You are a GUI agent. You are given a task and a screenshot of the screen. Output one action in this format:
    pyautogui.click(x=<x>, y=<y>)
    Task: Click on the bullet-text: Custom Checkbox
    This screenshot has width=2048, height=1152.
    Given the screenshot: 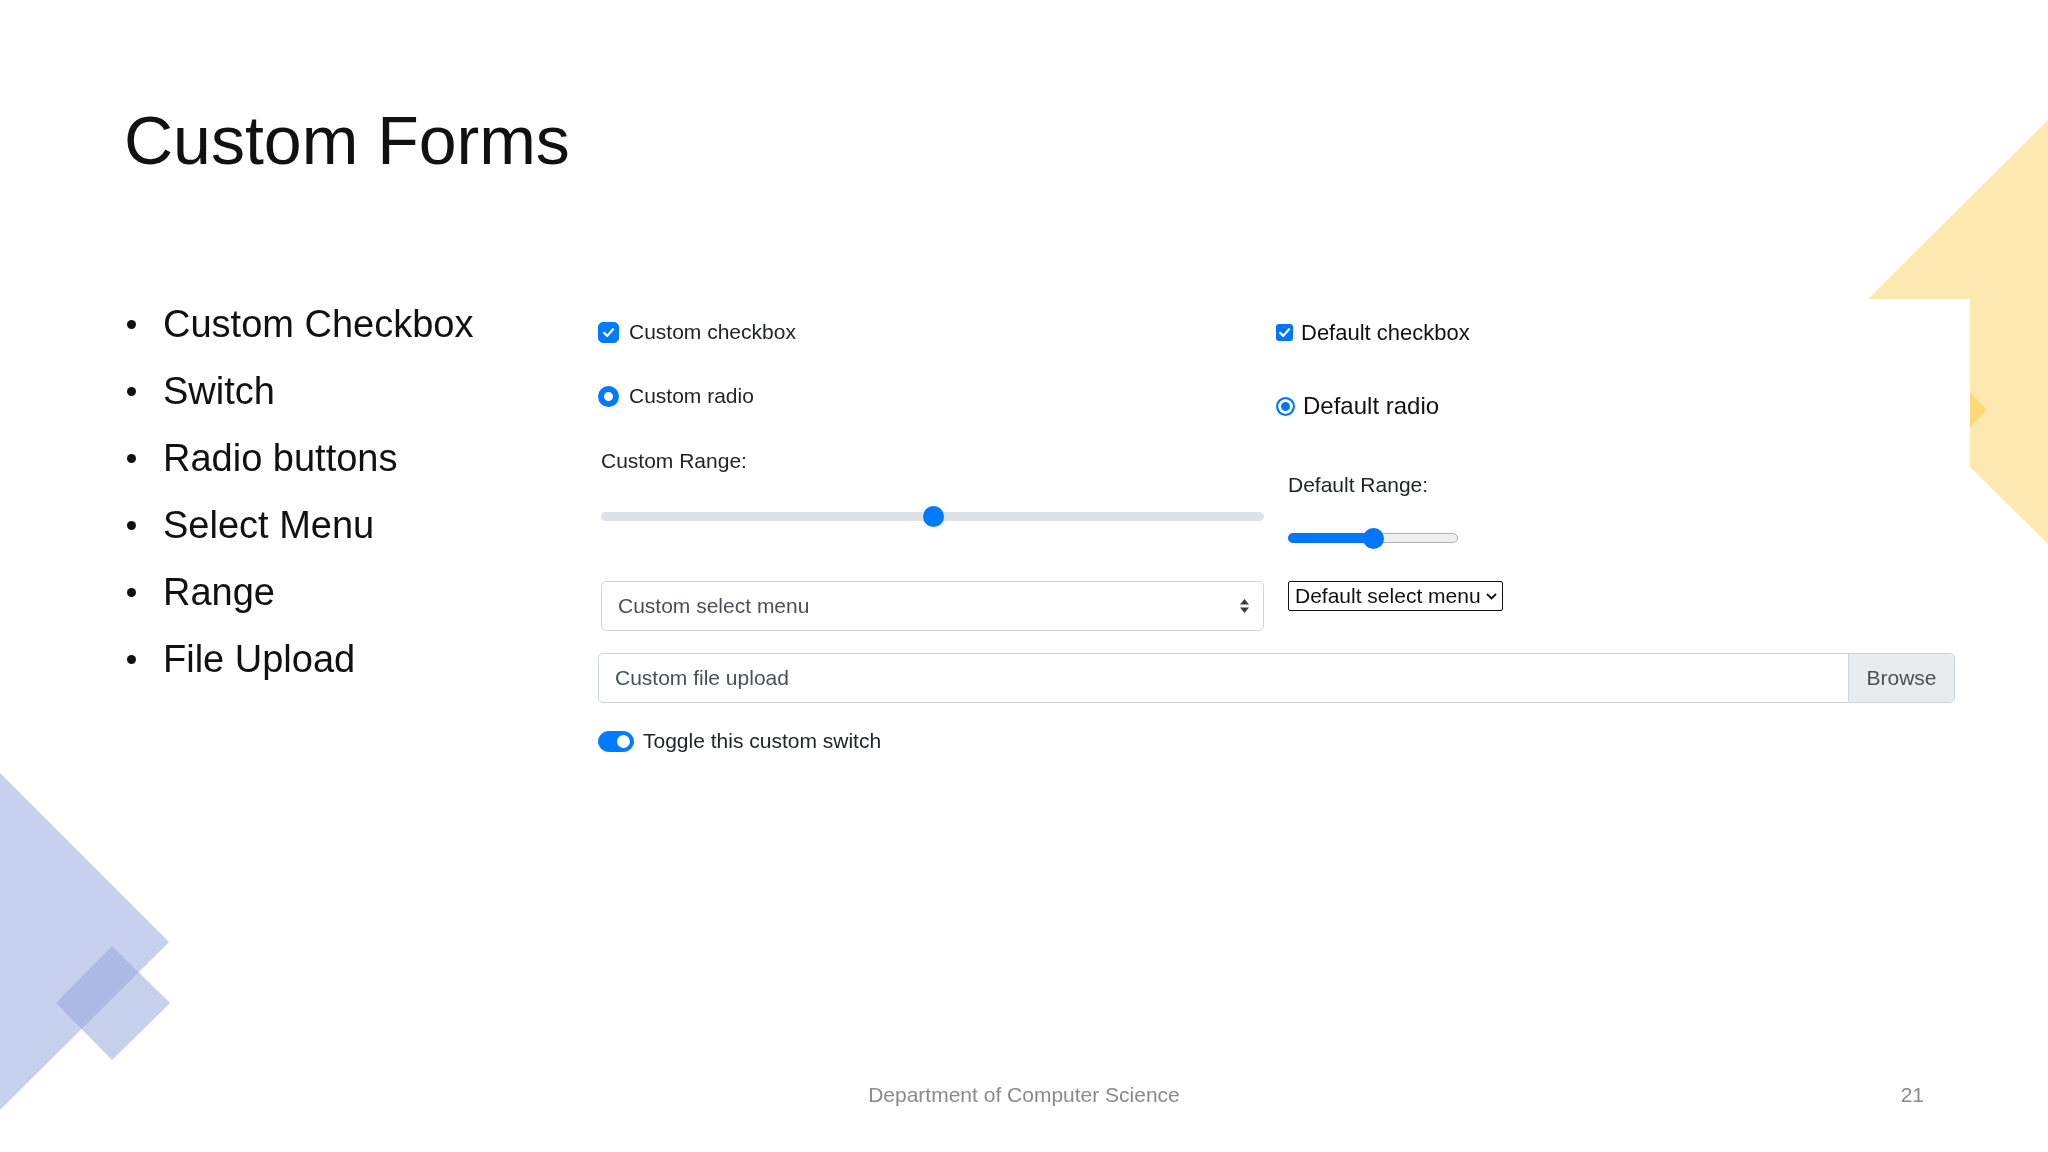 What is the action you would take?
    pyautogui.click(x=318, y=324)
    